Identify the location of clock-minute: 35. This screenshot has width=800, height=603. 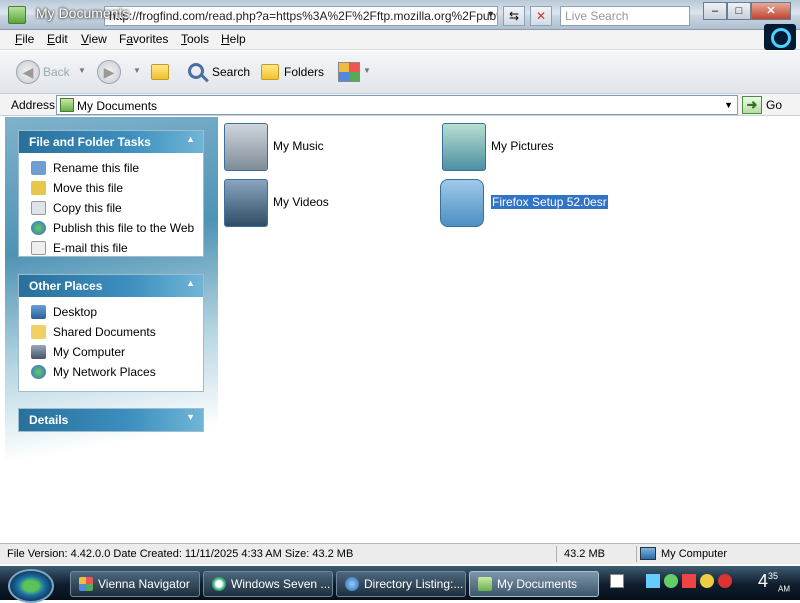
(773, 576).